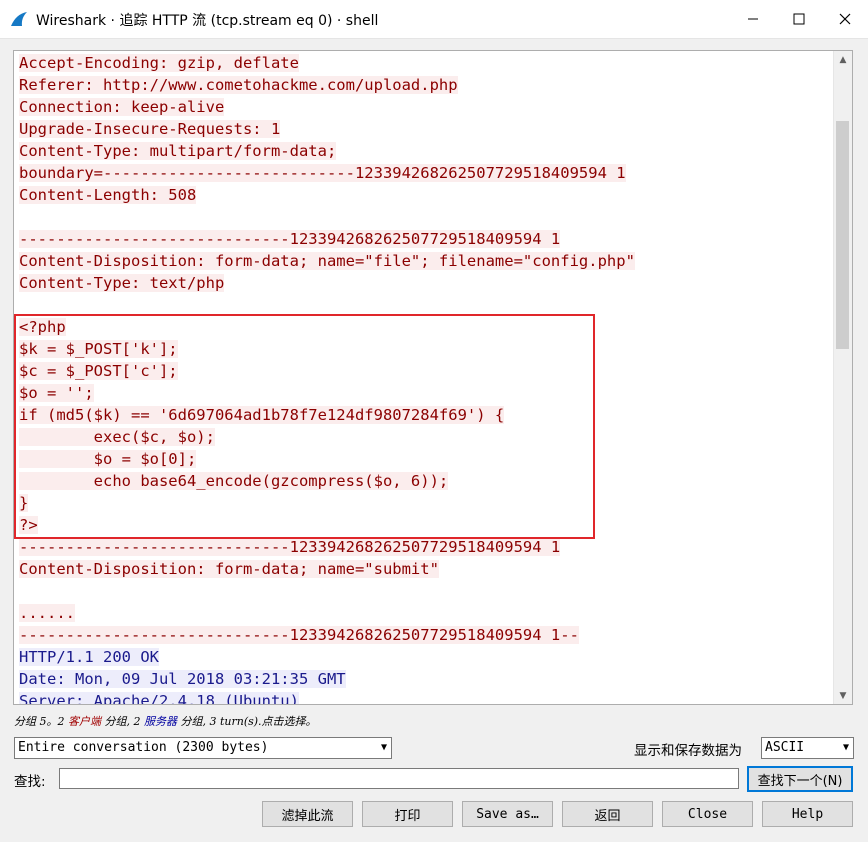  I want to click on stream-line-text: Server: Apache/2.4.18 (Ubuntu), so click(159, 698).